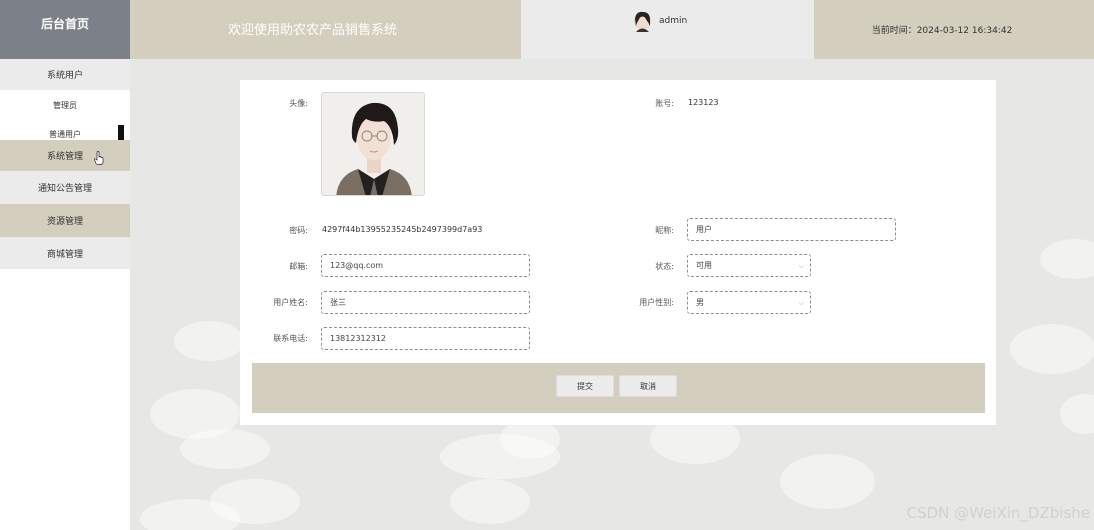 The image size is (1094, 530). I want to click on watermark: CSDN @WeiXin_DZbishe, so click(998, 513).